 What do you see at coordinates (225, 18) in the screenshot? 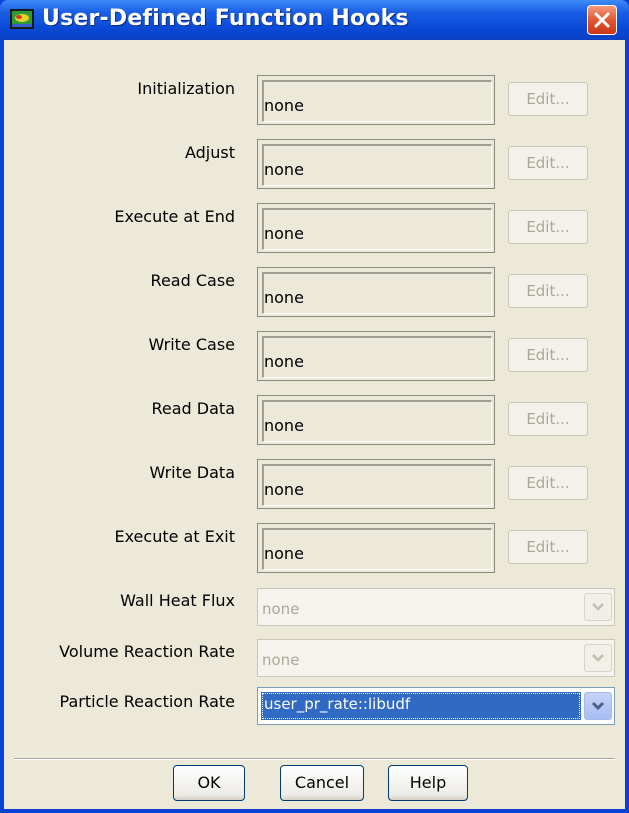
I see `window-title: User-Defined Function Hooks` at bounding box center [225, 18].